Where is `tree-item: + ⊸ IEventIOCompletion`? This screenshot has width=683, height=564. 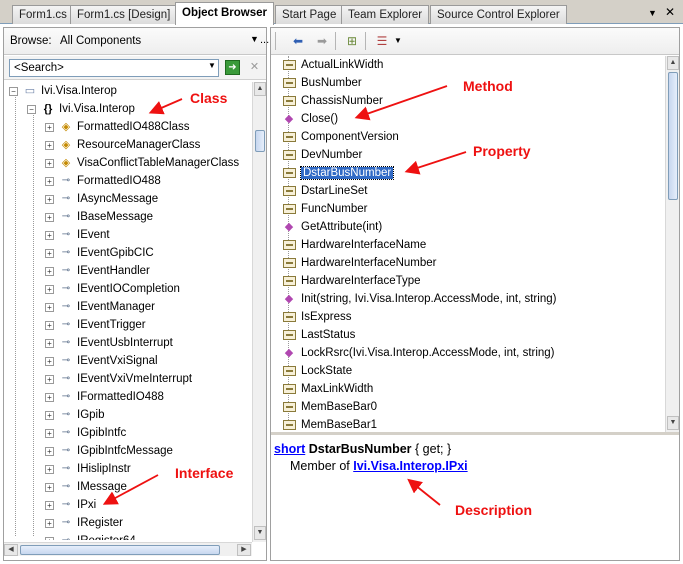 tree-item: + ⊸ IEventIOCompletion is located at coordinates (112, 289).